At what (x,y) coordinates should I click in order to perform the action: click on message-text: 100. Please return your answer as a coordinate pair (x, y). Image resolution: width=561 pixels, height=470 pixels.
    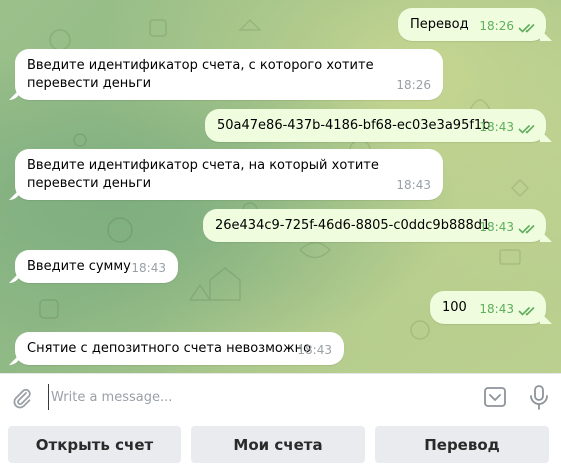
    Looking at the image, I should click on (454, 307).